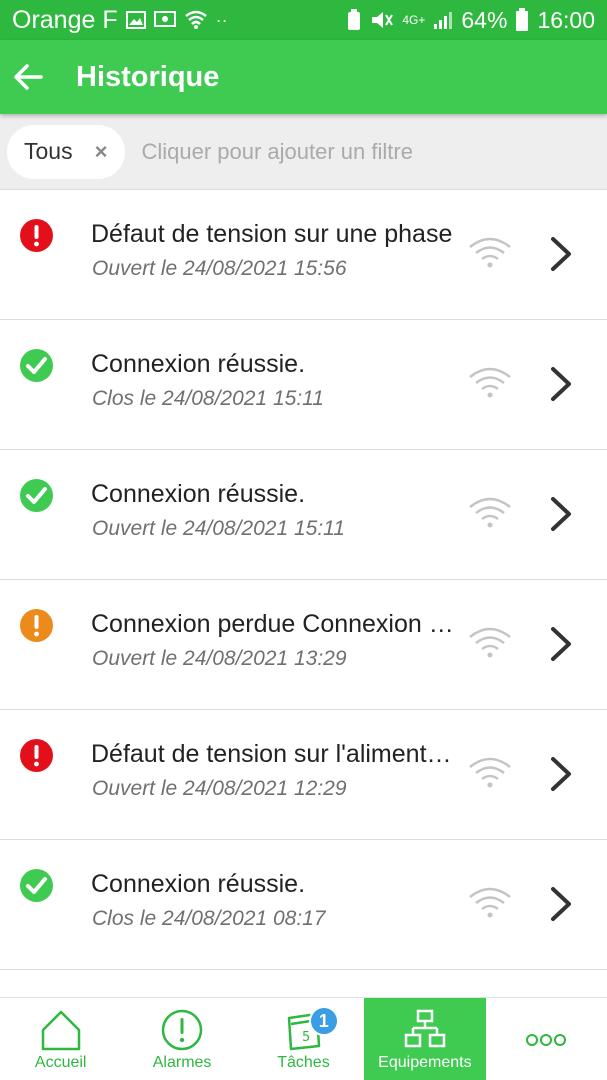 This screenshot has height=1080, width=607. I want to click on network-icon, so click(425, 1028).